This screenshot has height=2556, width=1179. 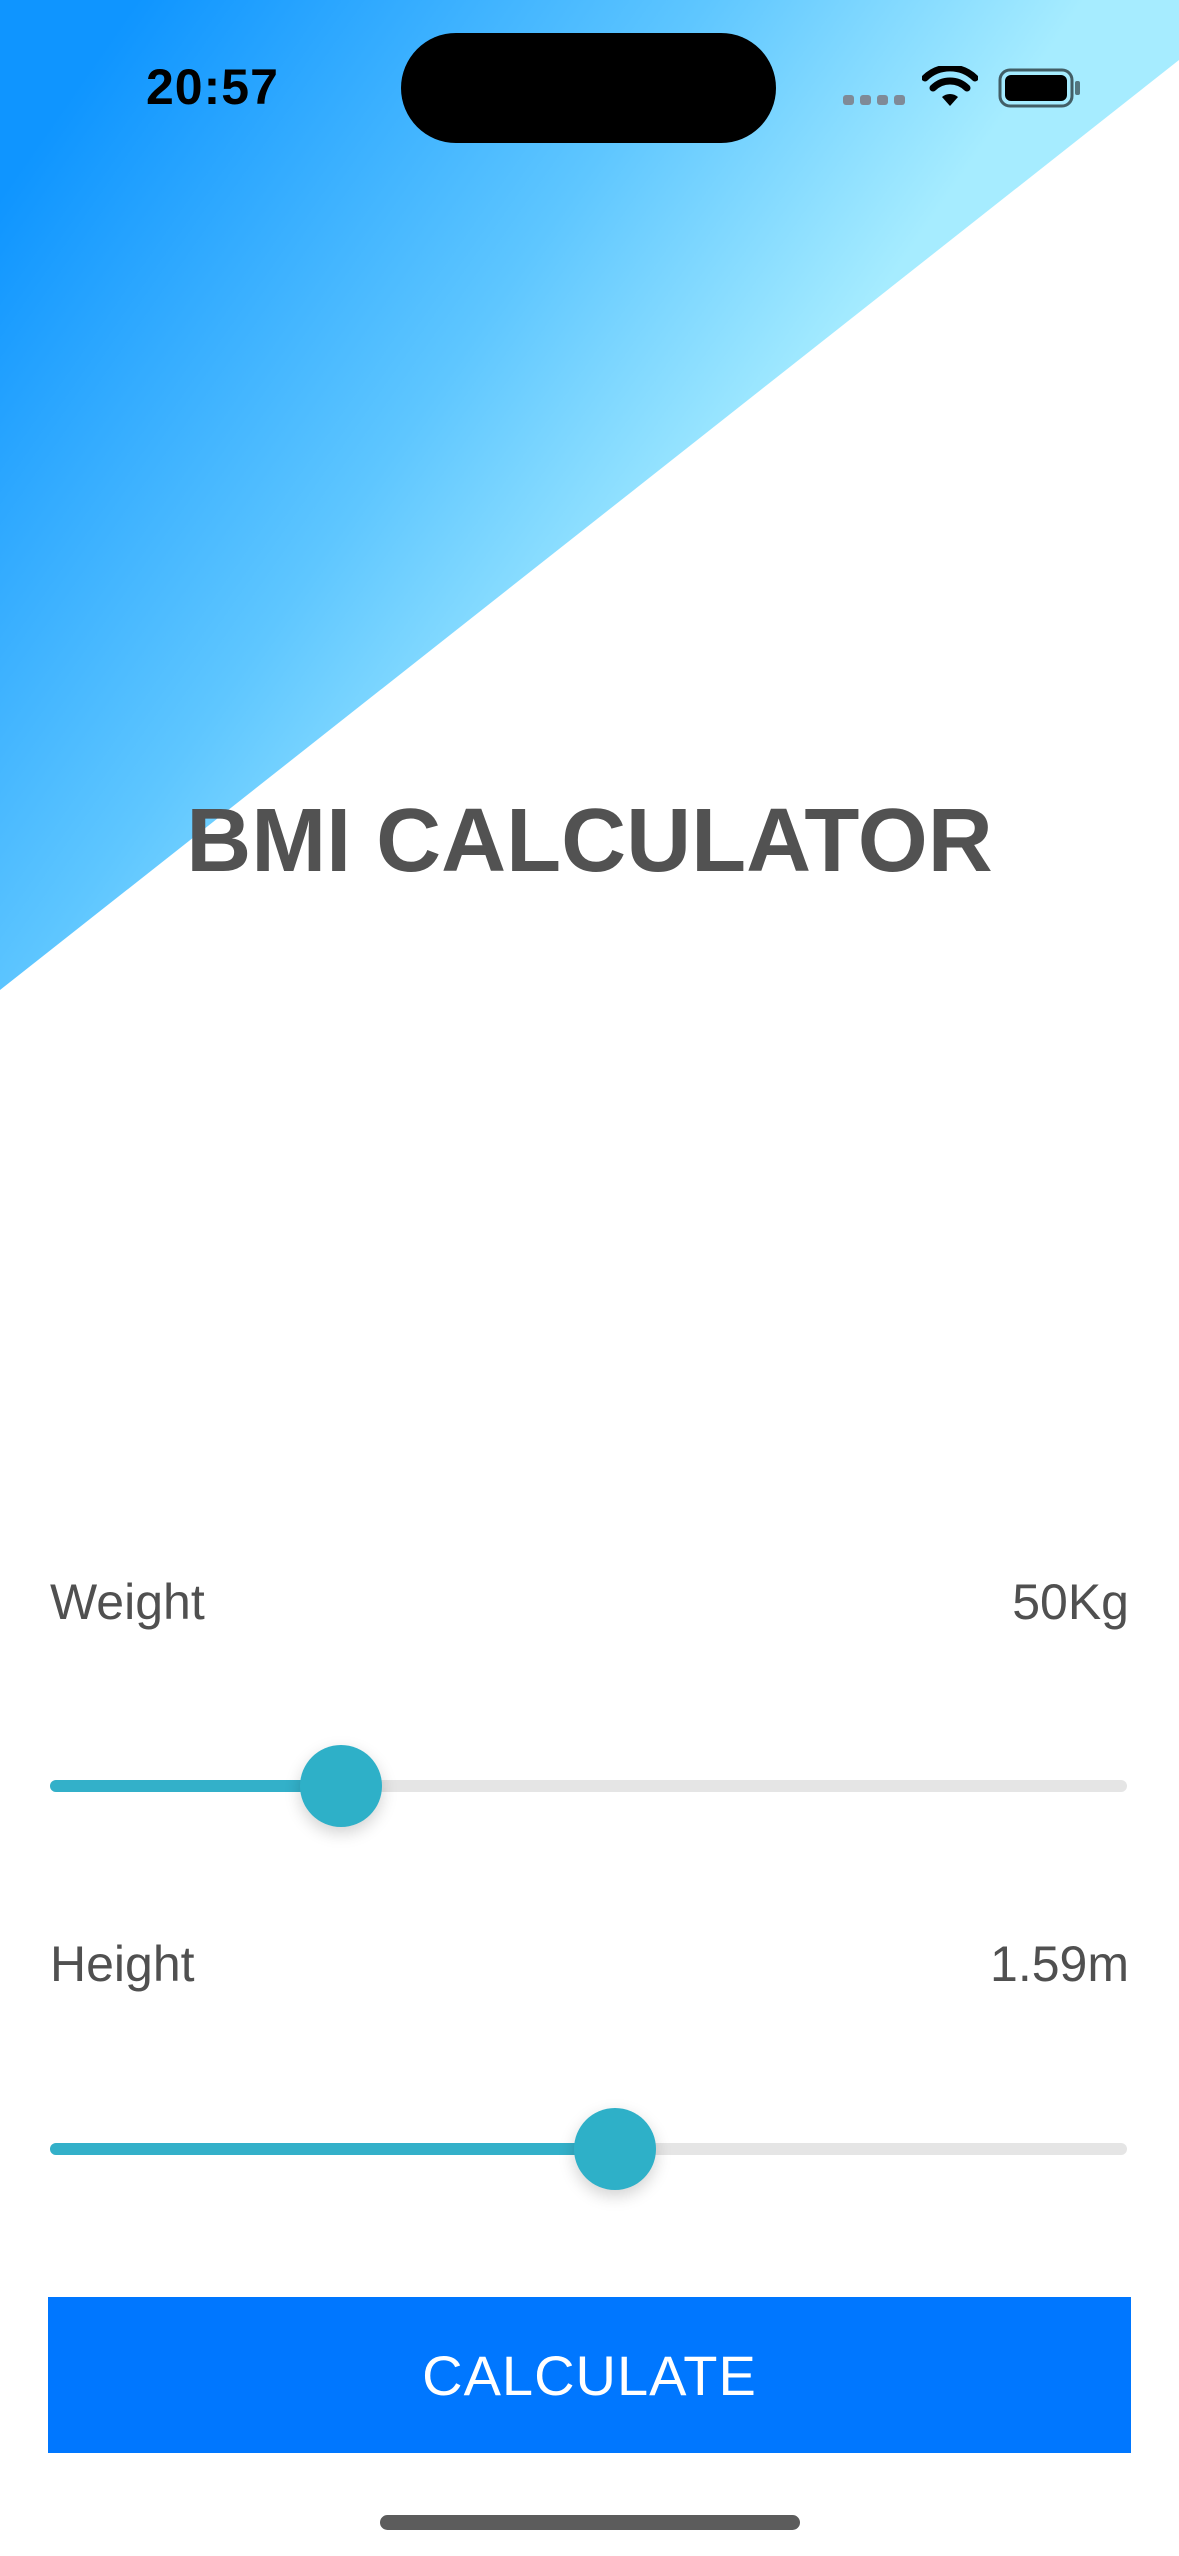 I want to click on battery-icon, so click(x=1039, y=88).